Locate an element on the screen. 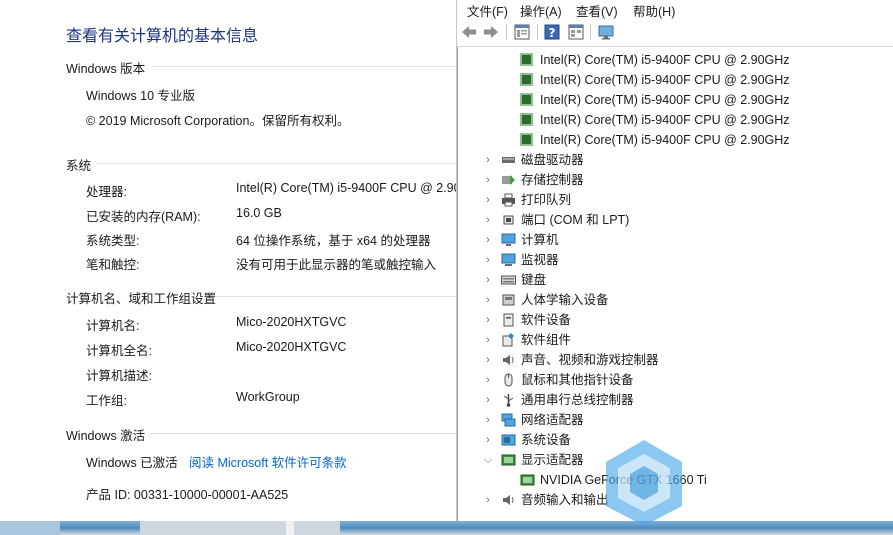  view-icon is located at coordinates (576, 32).